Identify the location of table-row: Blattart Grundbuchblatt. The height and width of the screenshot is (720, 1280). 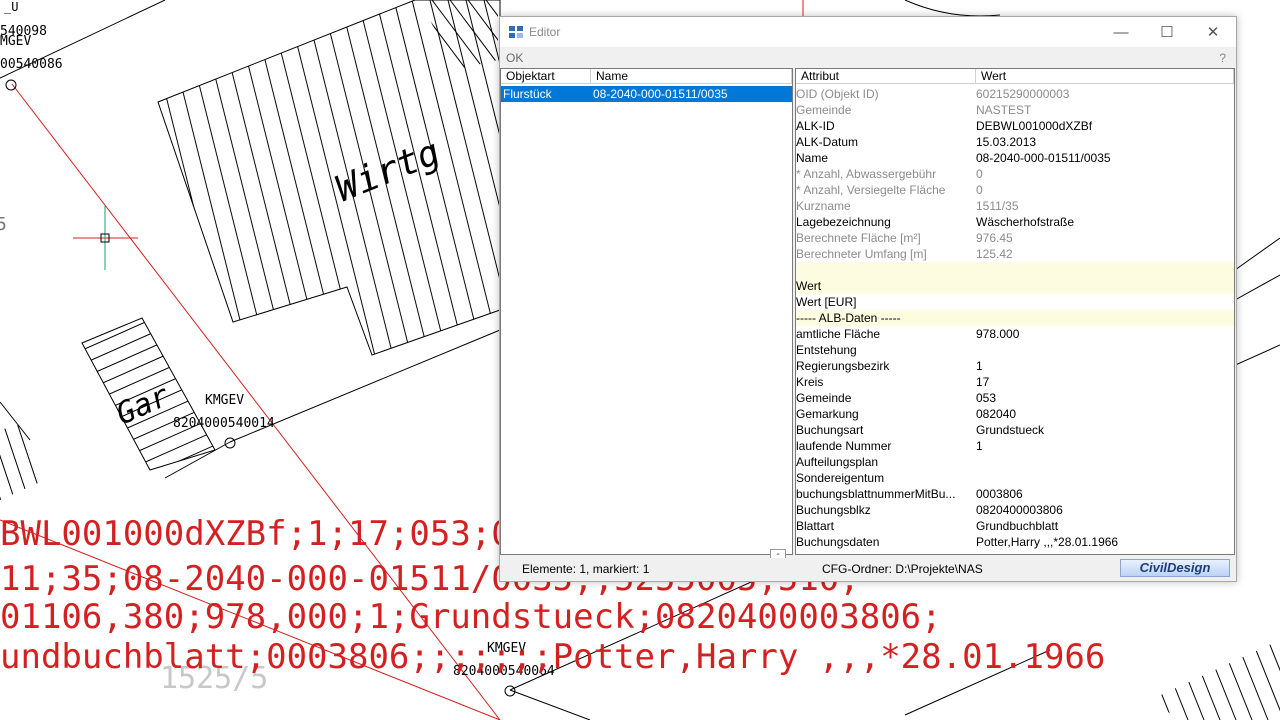
(1015, 526).